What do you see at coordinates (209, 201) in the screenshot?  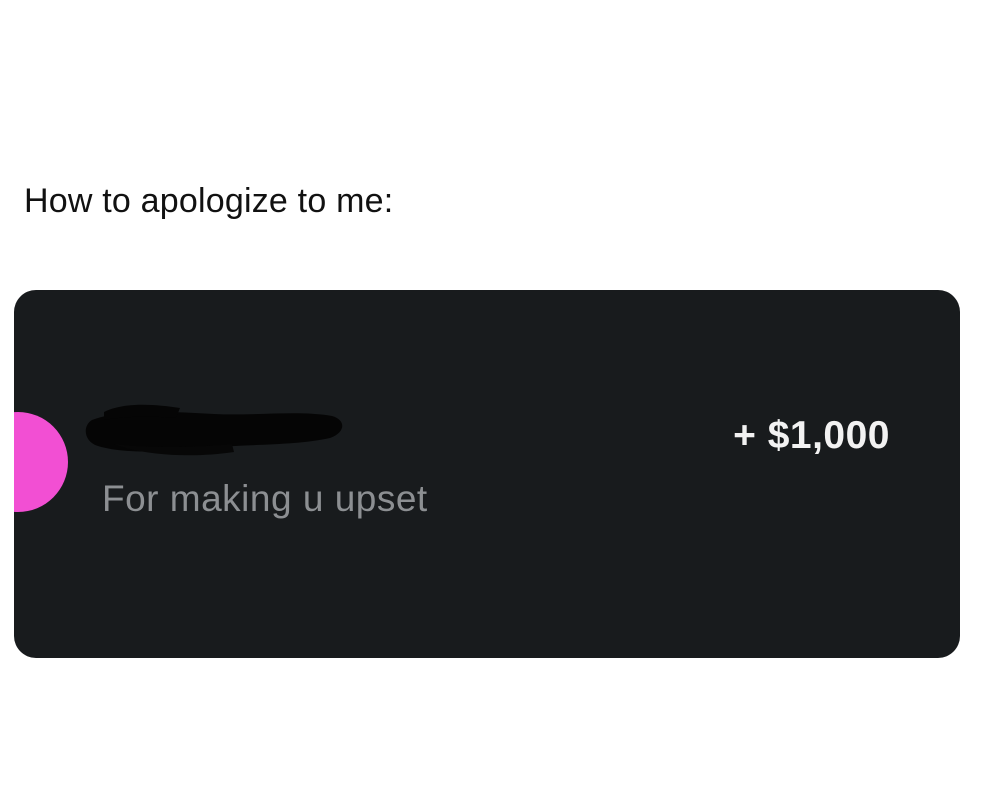 I see `caption-text: How to apologize to me:` at bounding box center [209, 201].